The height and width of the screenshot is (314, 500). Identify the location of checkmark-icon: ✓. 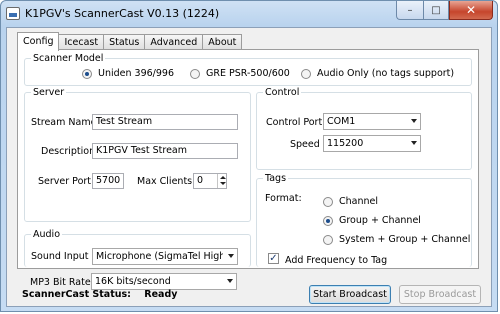
(273, 258).